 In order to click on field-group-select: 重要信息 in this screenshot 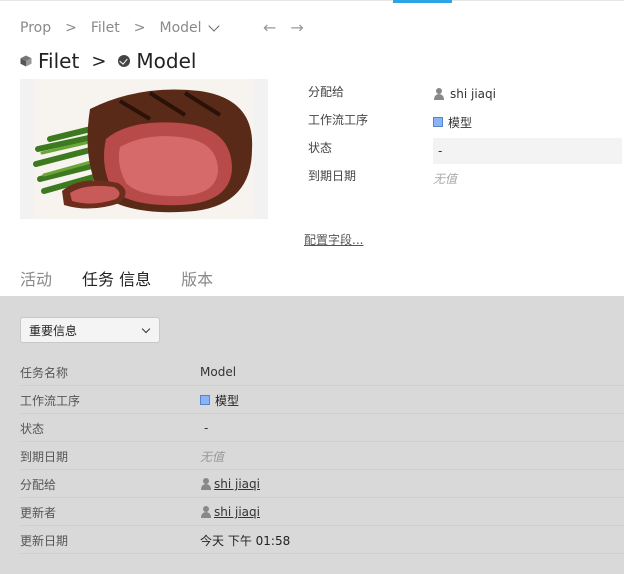, I will do `click(90, 330)`.